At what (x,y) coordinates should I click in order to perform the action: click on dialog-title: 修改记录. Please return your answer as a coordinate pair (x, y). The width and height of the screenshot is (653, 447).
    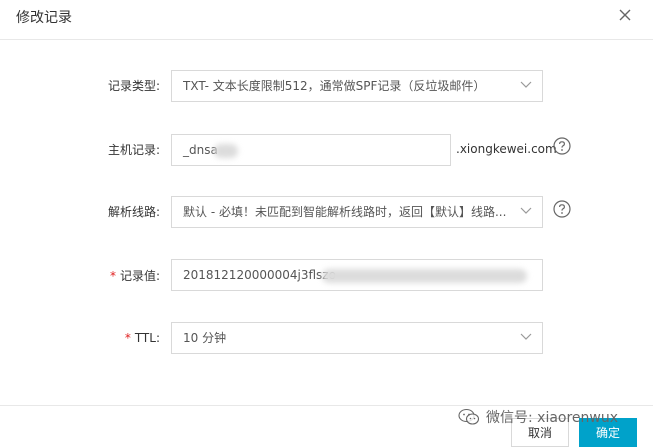
    Looking at the image, I should click on (44, 18).